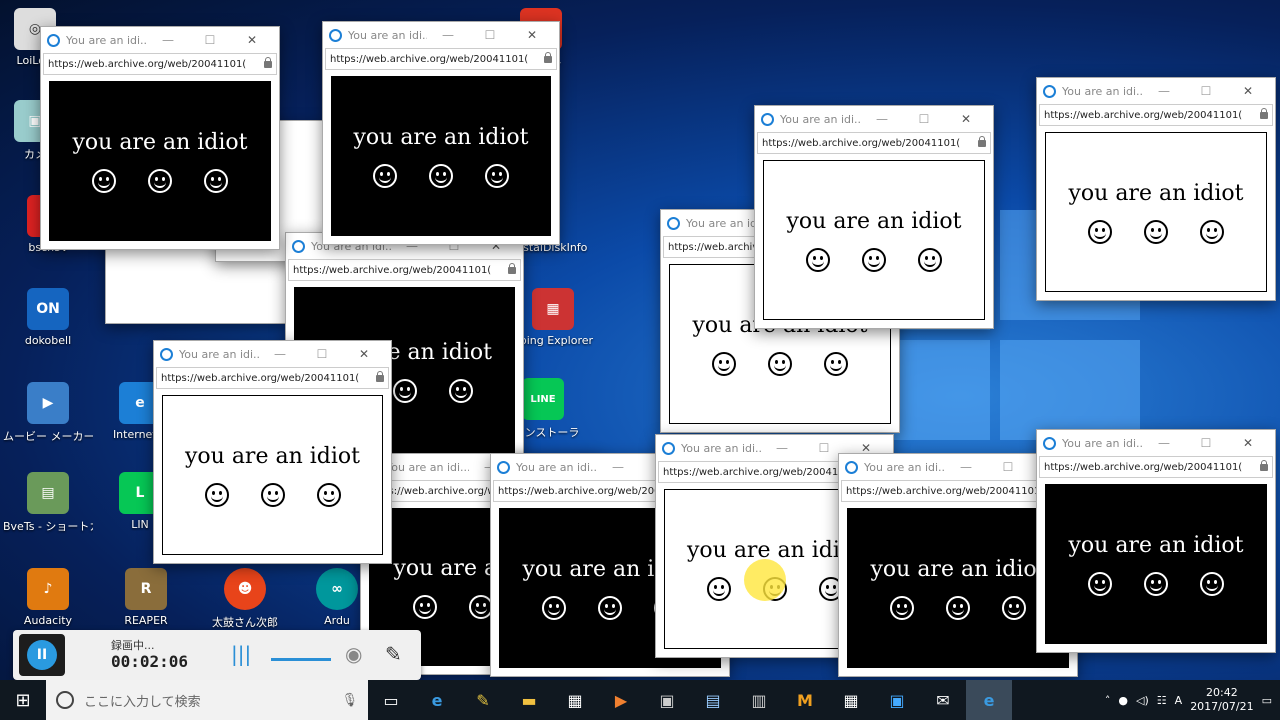 The height and width of the screenshot is (720, 1280). I want to click on pen-icon: ✎, so click(393, 654).